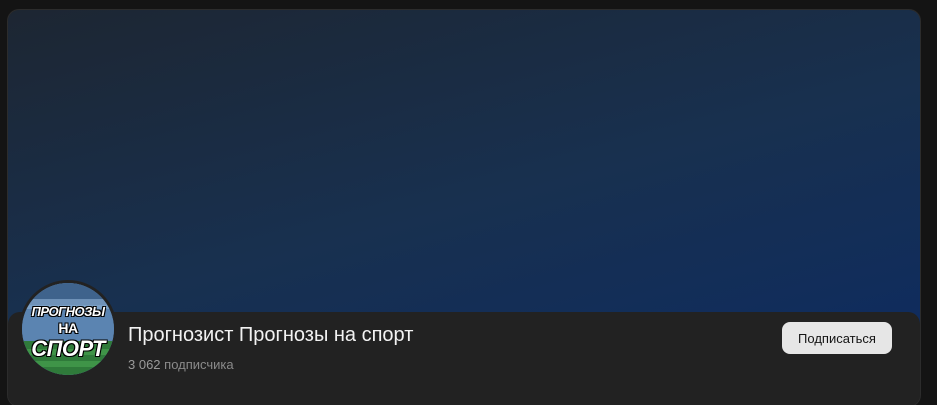 Image resolution: width=937 pixels, height=405 pixels. I want to click on avatar-text-line3: СПОРТ, so click(68, 348).